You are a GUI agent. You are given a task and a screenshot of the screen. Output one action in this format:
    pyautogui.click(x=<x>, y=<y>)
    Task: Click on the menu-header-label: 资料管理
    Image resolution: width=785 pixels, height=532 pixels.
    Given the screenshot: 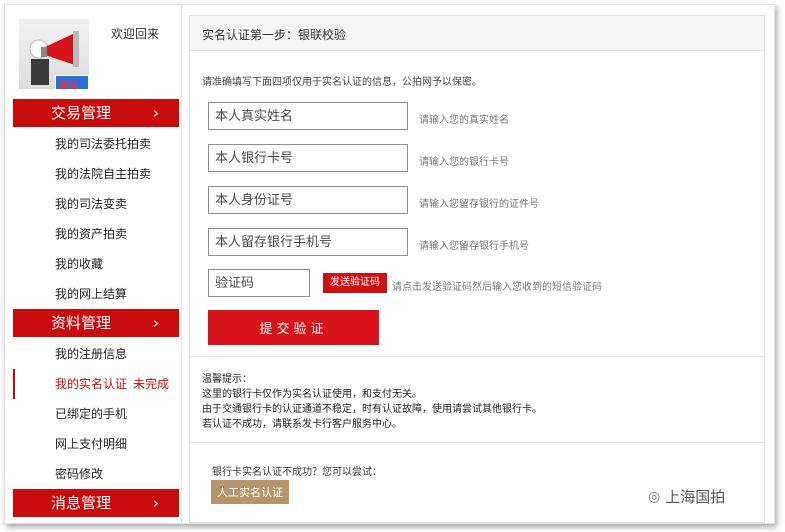 What is the action you would take?
    pyautogui.click(x=81, y=323)
    